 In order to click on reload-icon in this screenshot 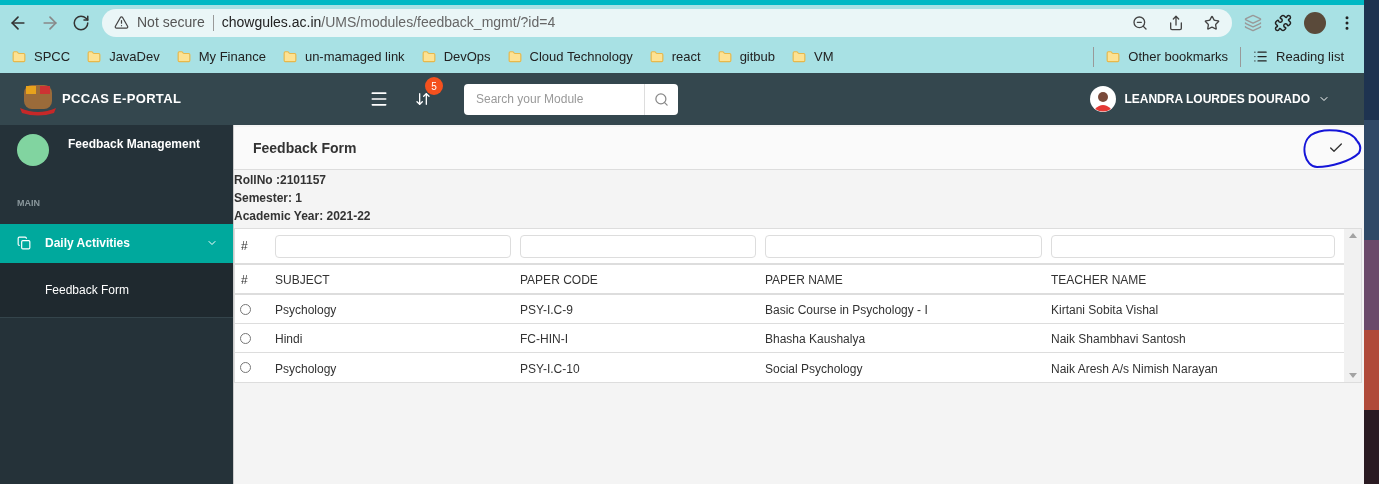, I will do `click(81, 22)`.